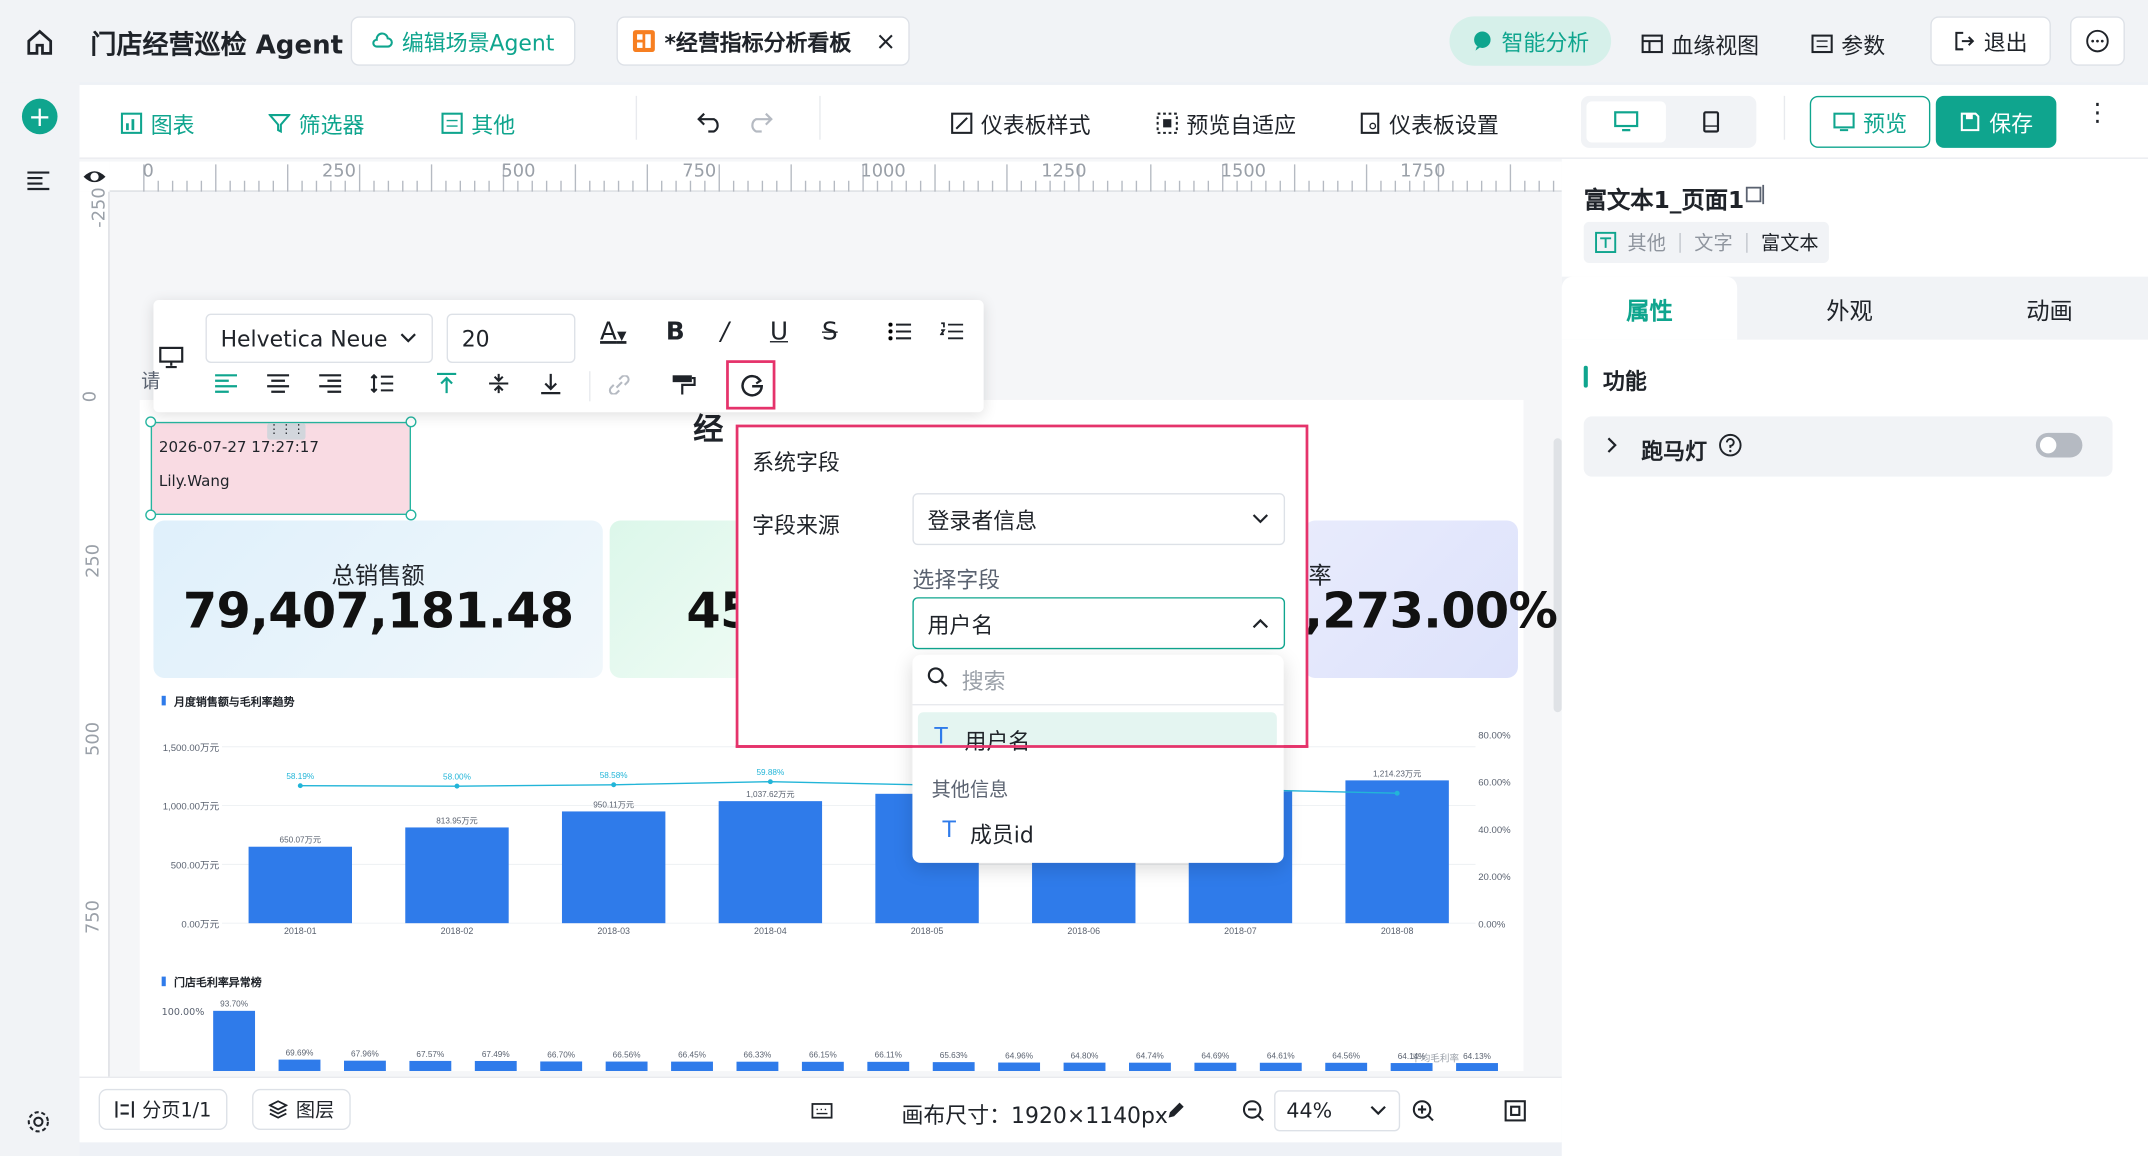 The width and height of the screenshot is (2148, 1156). I want to click on search-input: 搜索, so click(984, 679).